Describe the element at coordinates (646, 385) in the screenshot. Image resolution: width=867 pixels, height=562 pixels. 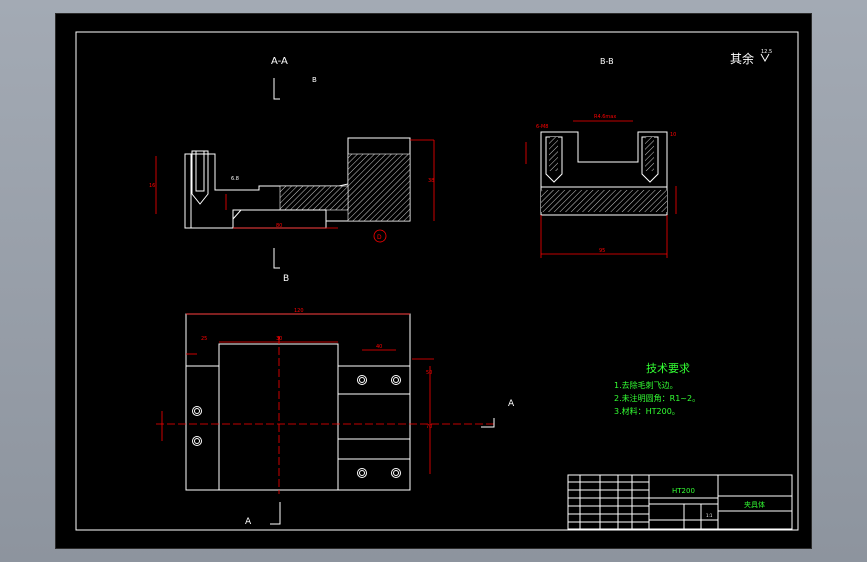
I see `tech-item: 1.去除毛刺飞边。` at that location.